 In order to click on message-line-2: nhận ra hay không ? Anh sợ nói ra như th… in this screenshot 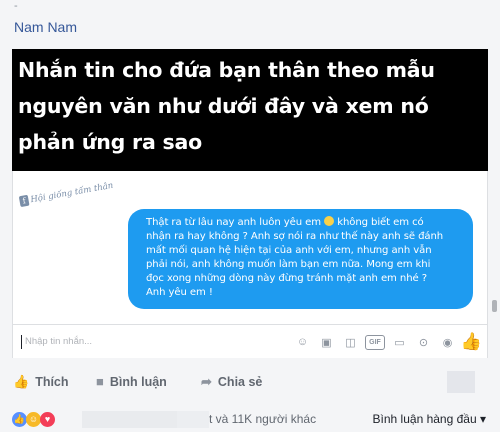, I will do `click(295, 237)`.